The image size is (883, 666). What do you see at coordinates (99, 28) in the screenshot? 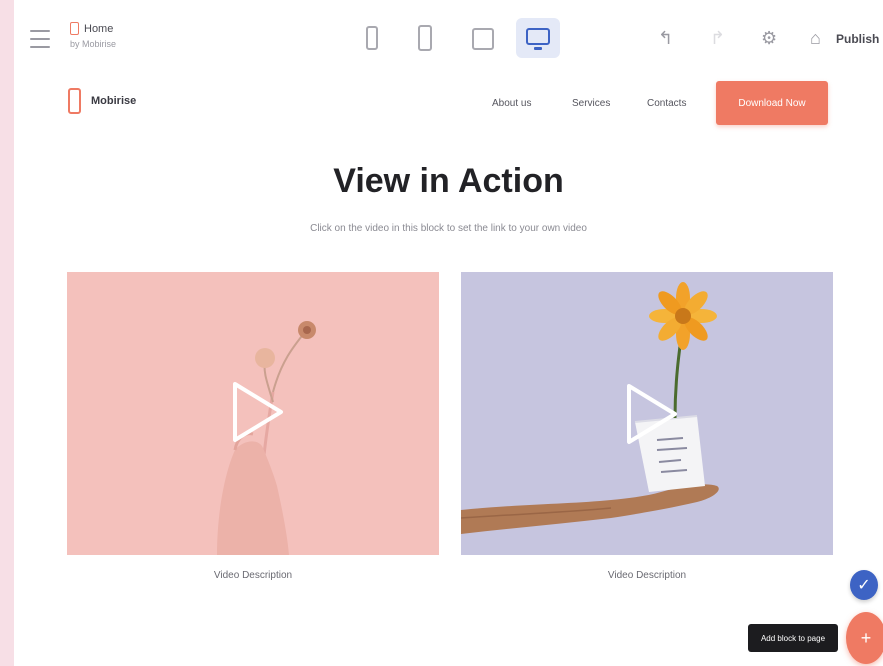
I see `site-title-text: Home` at bounding box center [99, 28].